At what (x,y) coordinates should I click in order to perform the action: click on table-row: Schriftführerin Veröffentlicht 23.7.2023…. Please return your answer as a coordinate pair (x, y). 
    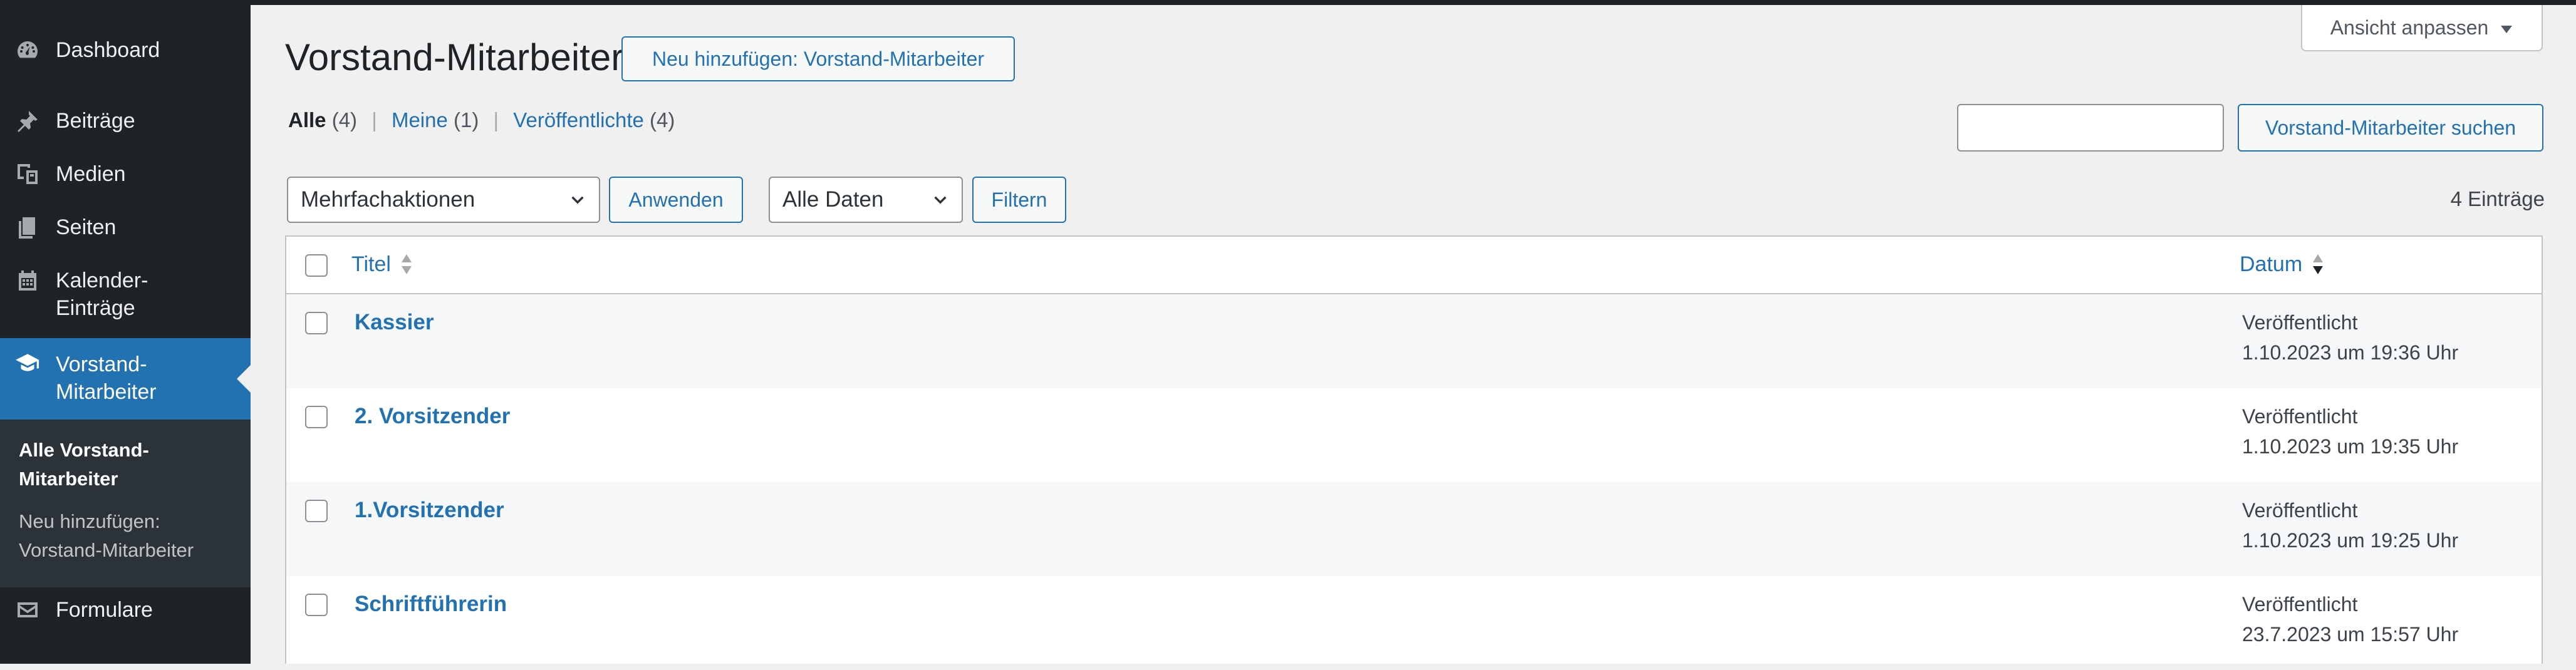
    Looking at the image, I should click on (1414, 623).